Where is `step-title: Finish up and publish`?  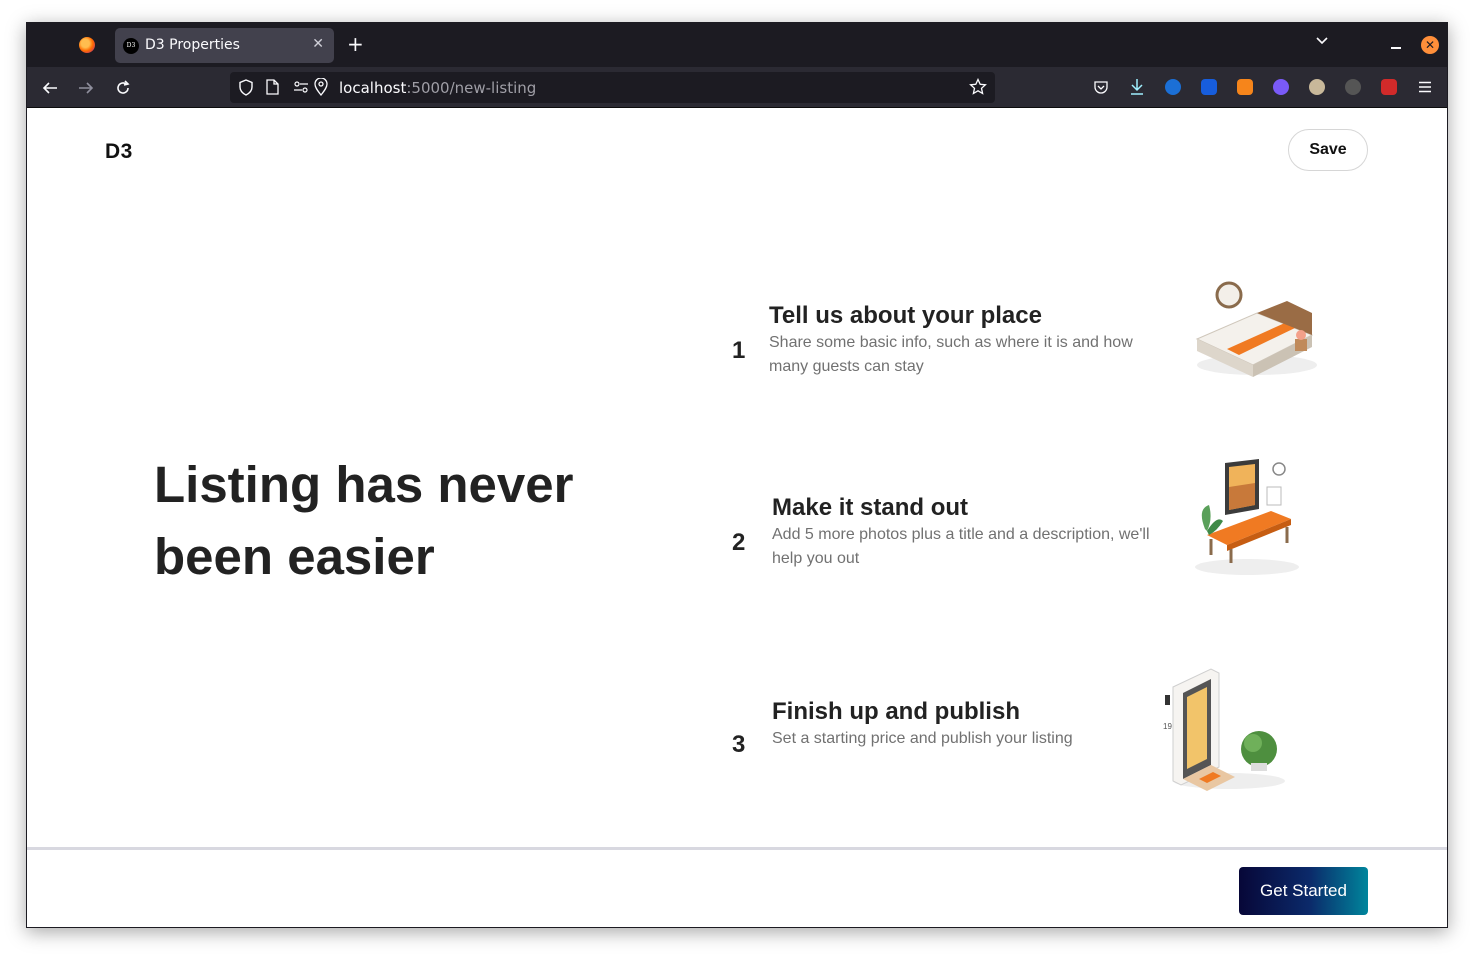 step-title: Finish up and publish is located at coordinates (896, 711).